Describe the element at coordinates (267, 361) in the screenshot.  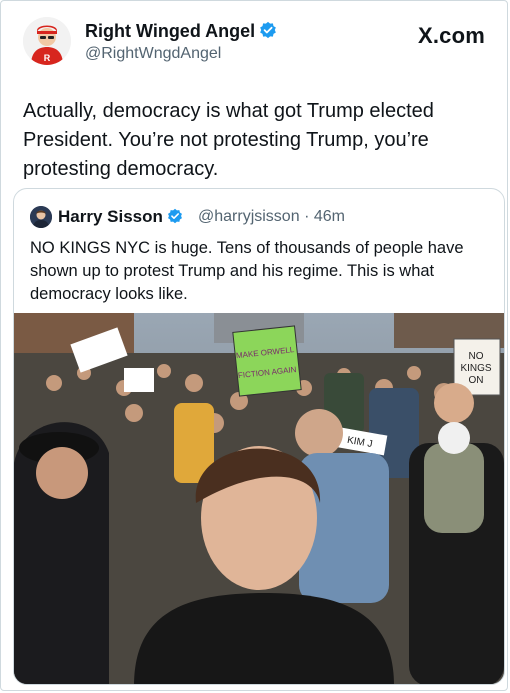
I see `sign-make-orwell-fiction-again` at that location.